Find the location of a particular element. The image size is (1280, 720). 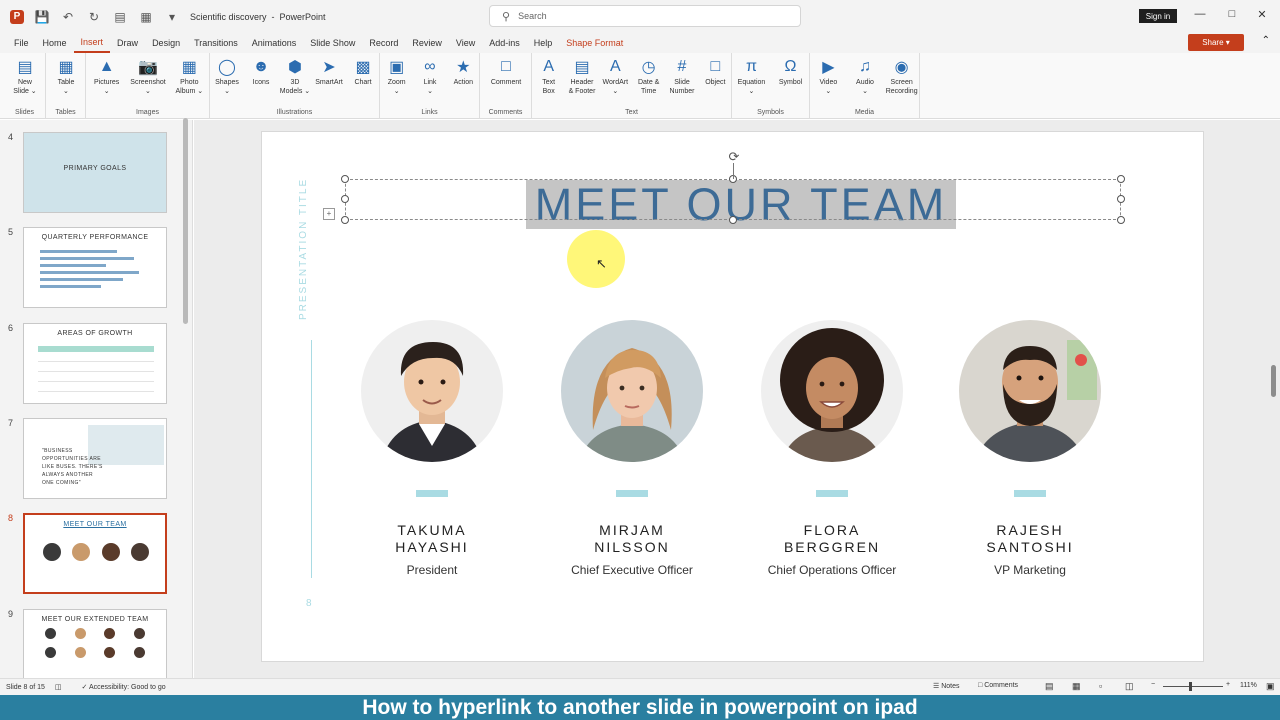

vertical-divider is located at coordinates (311, 459).